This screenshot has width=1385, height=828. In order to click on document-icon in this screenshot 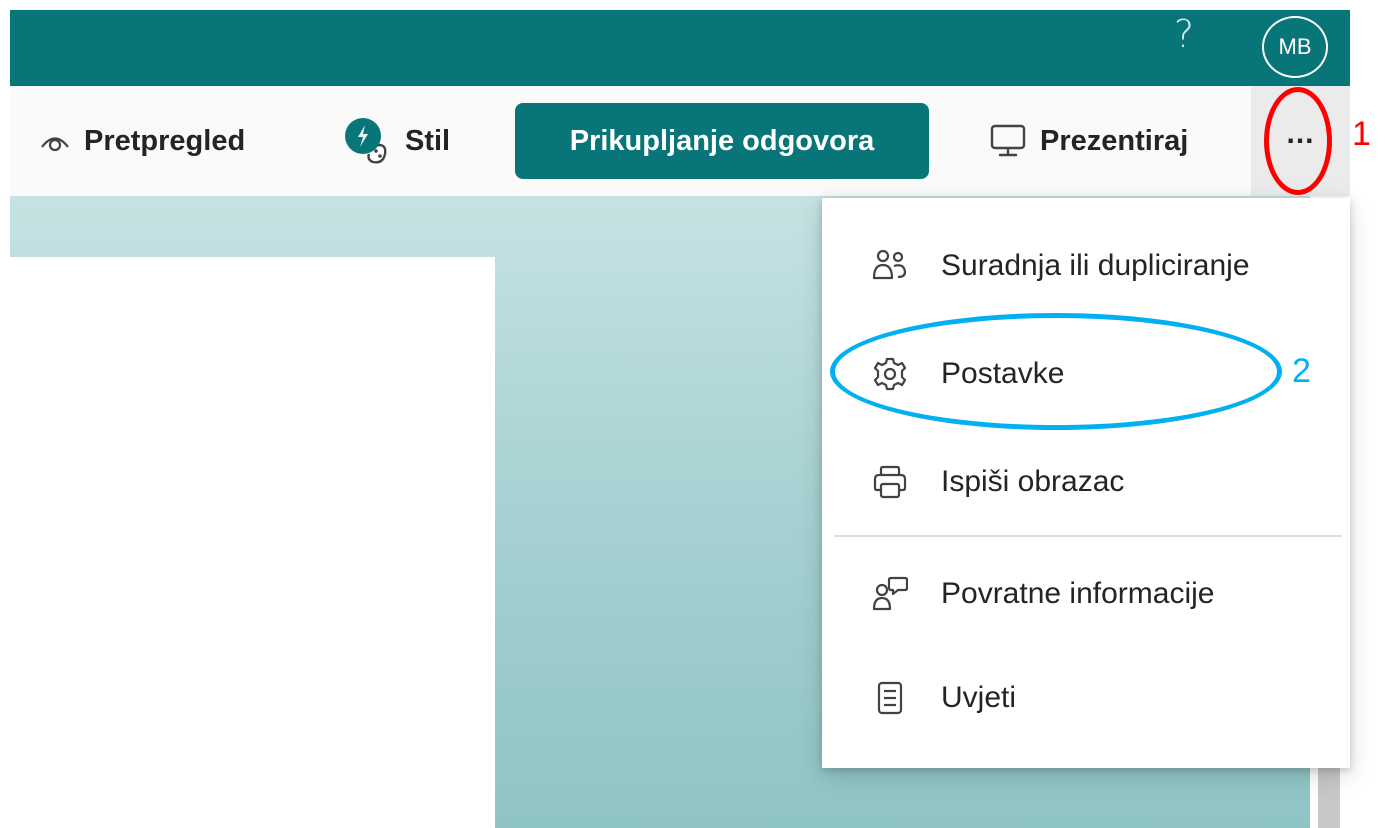, I will do `click(890, 698)`.